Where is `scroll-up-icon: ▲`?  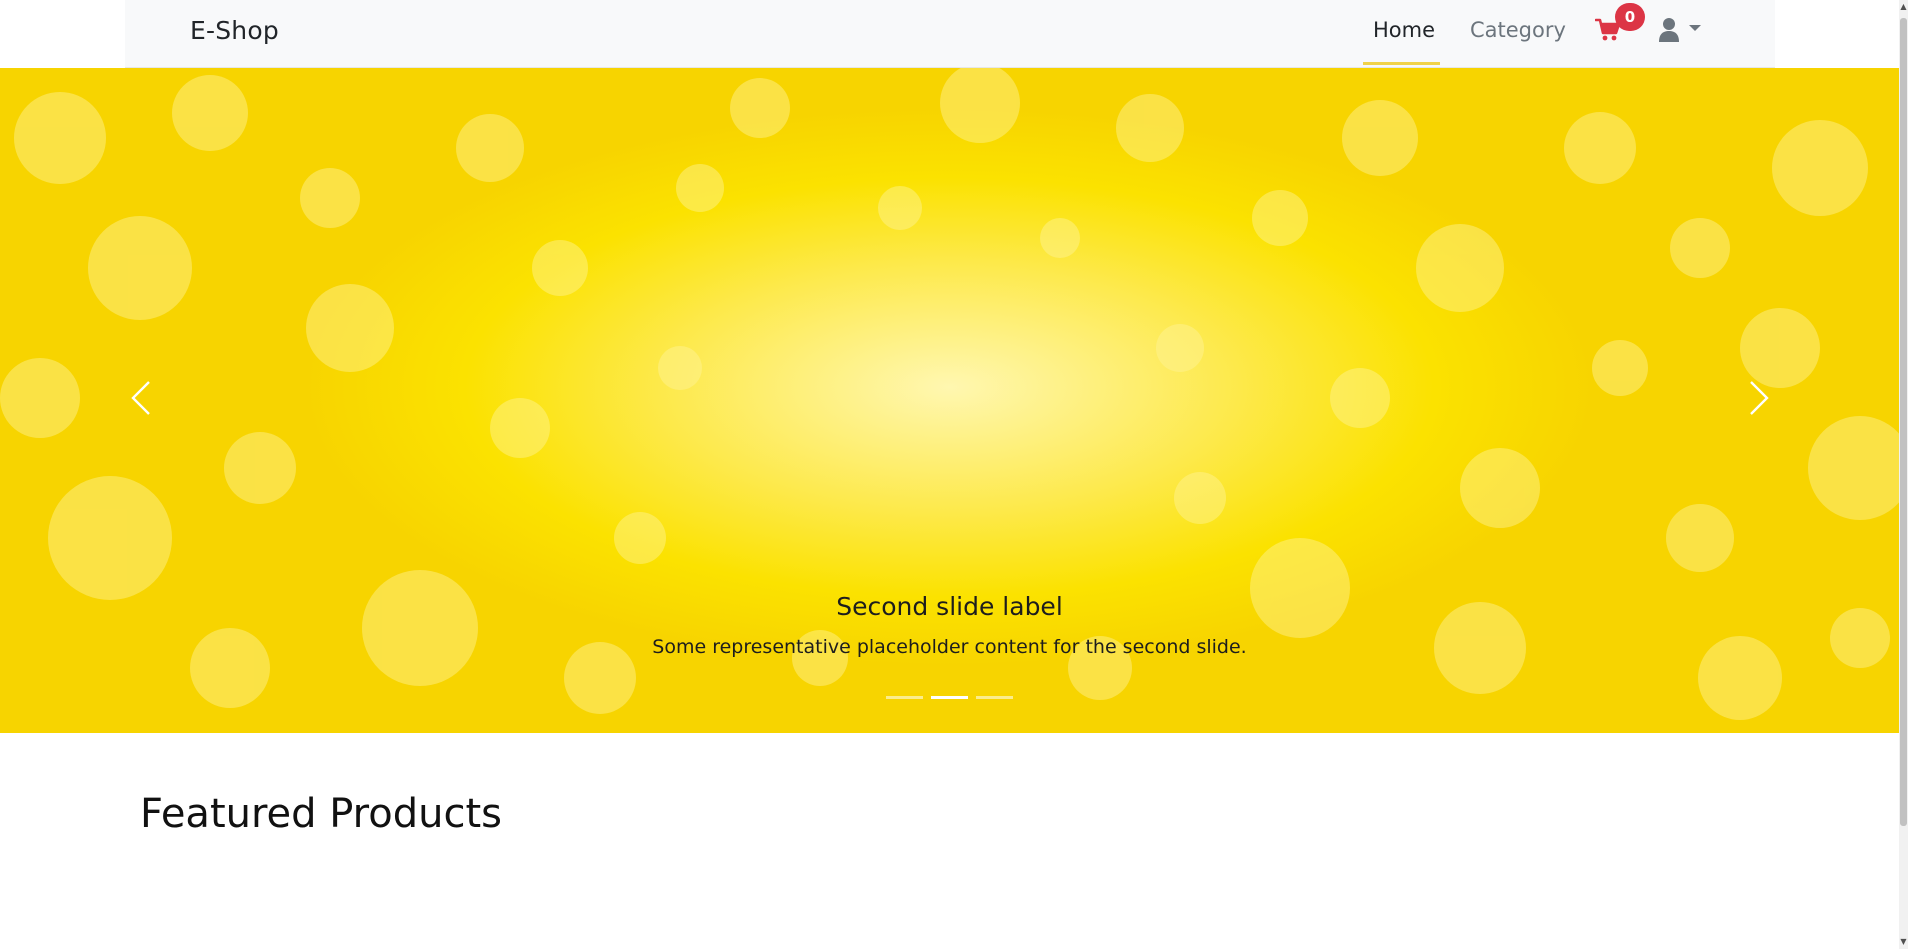 scroll-up-icon: ▲ is located at coordinates (1903, 7).